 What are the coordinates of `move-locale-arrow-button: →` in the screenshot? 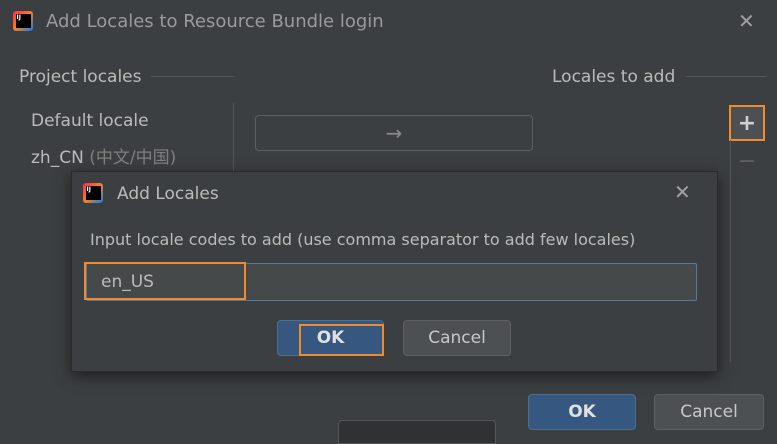 It's located at (394, 133).